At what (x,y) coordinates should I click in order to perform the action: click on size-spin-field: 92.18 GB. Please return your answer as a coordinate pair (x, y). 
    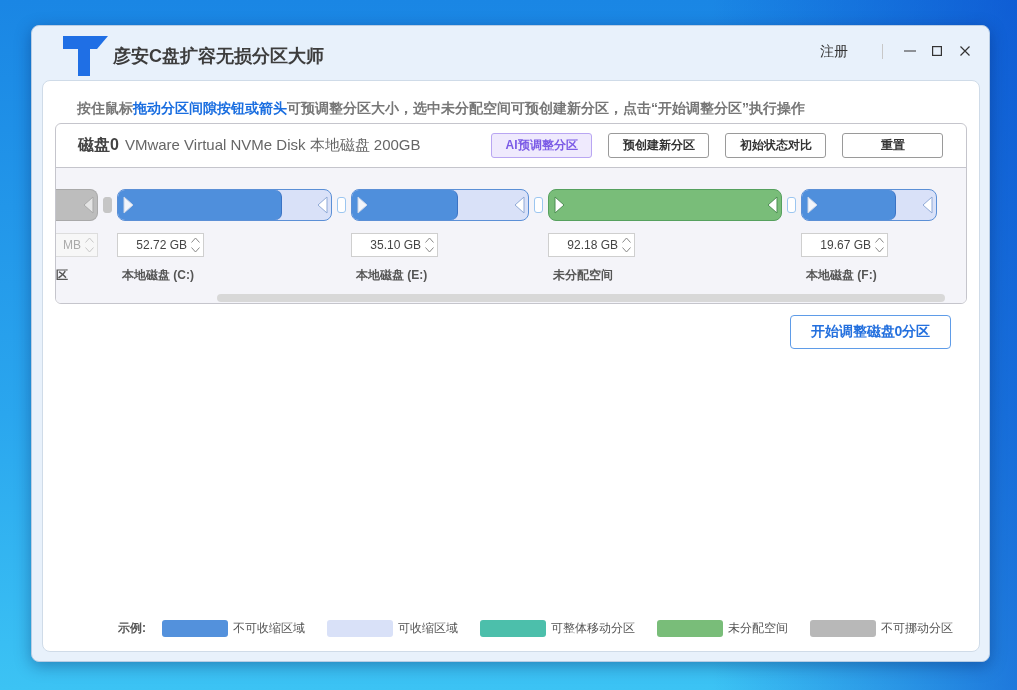
    Looking at the image, I should click on (591, 245).